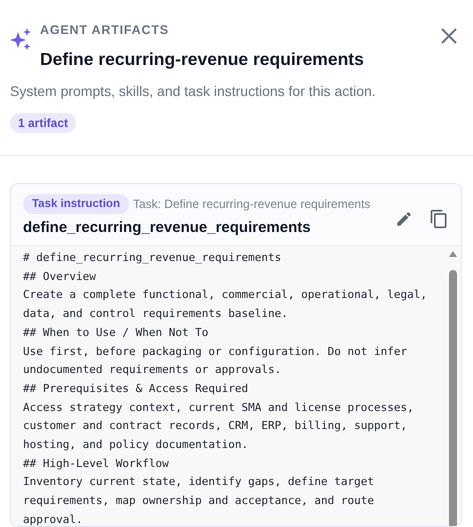 Image resolution: width=473 pixels, height=527 pixels. I want to click on scrollbar-thumb, so click(453, 398).